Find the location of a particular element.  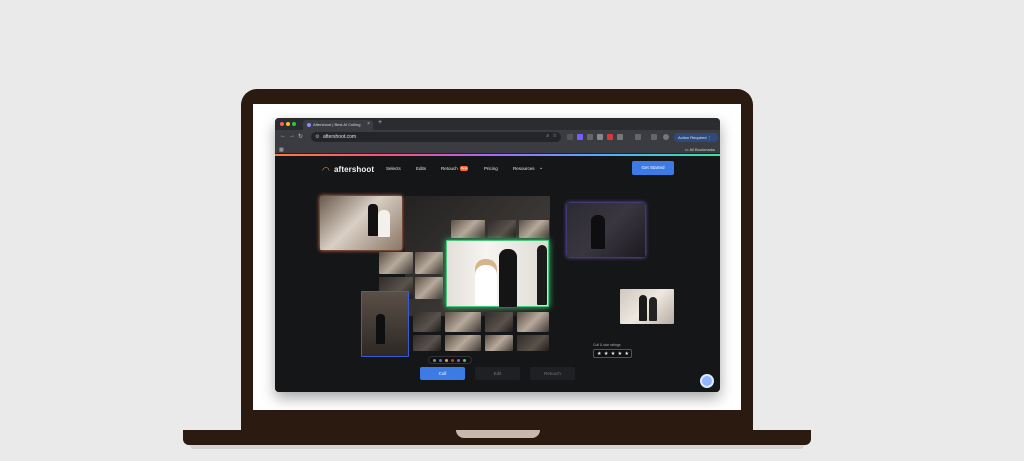

logo-text: aftershoot is located at coordinates (354, 169).